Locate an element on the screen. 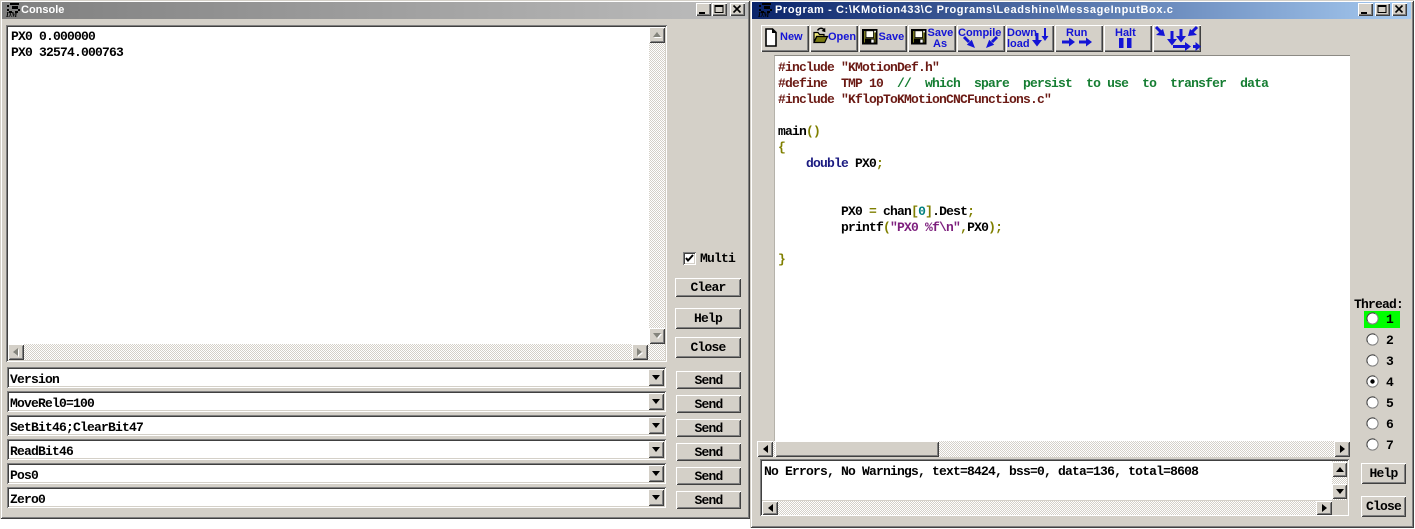  svg-text: As is located at coordinates (940, 44).